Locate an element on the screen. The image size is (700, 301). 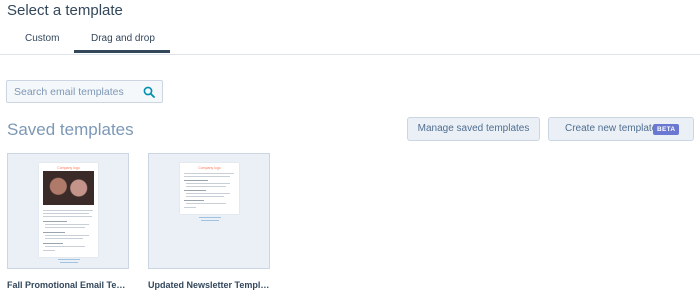
search-input is located at coordinates (74, 91).